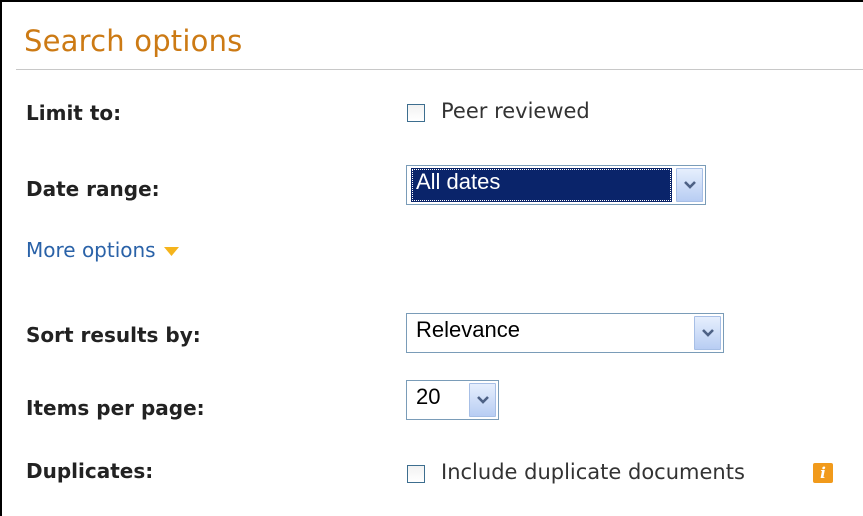 This screenshot has width=863, height=516. I want to click on date-range-select: All dates, so click(556, 185).